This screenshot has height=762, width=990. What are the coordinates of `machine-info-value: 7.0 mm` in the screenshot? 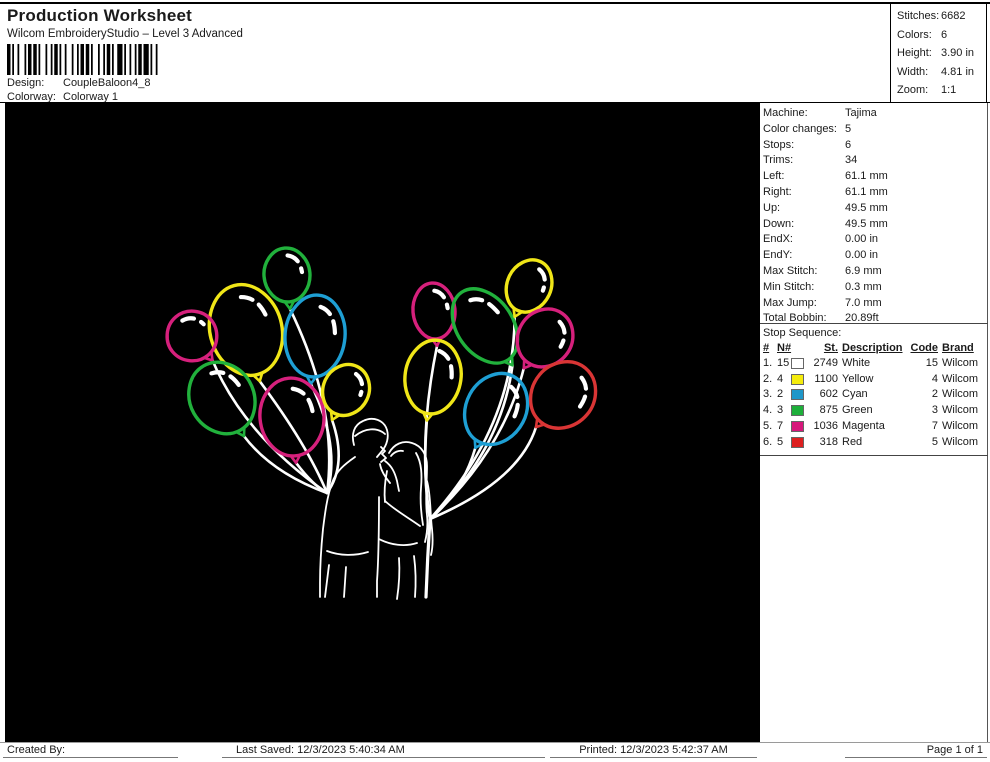 It's located at (863, 302).